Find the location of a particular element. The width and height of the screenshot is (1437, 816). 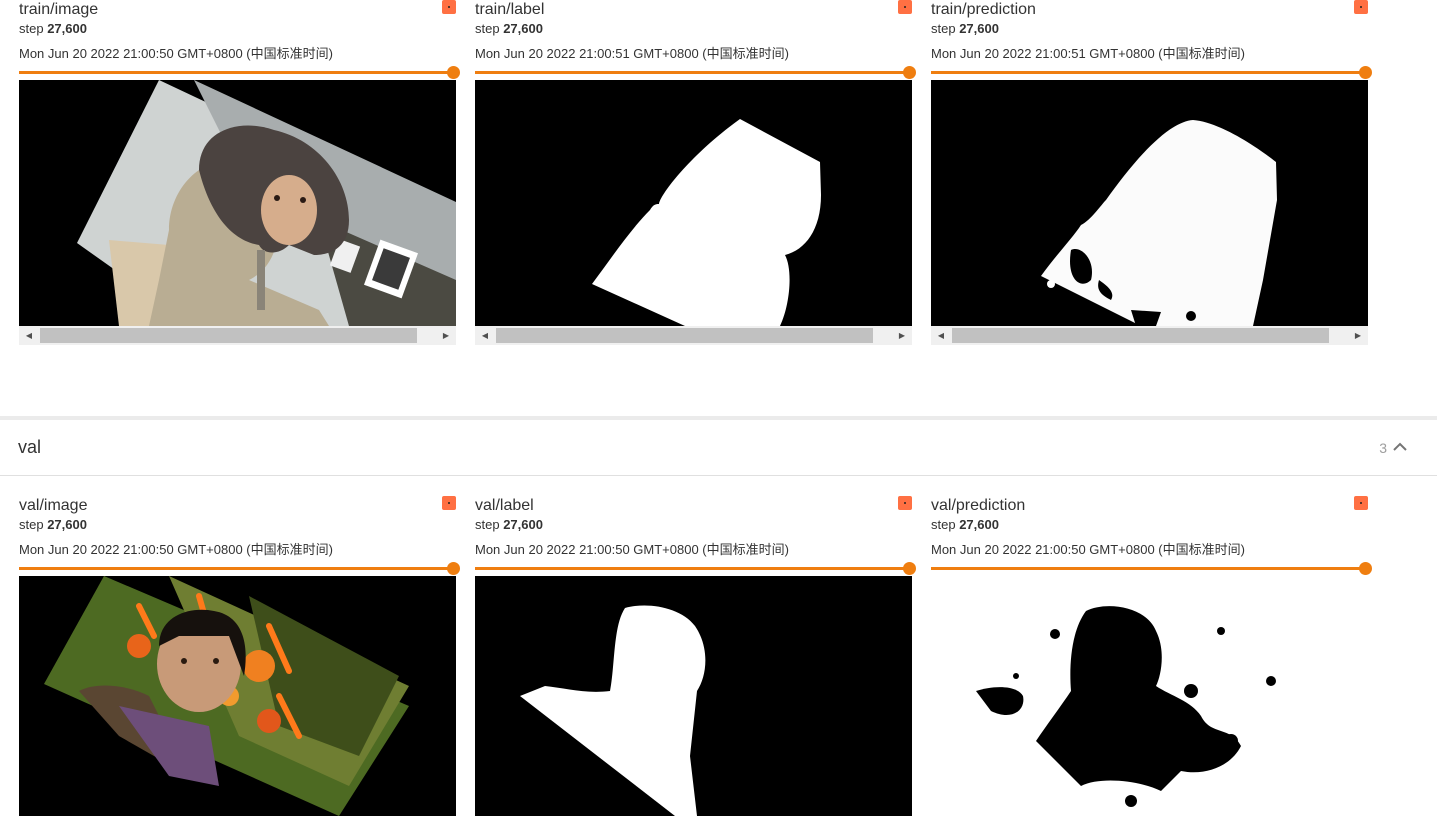

card-title: train/image is located at coordinates (59, 9).